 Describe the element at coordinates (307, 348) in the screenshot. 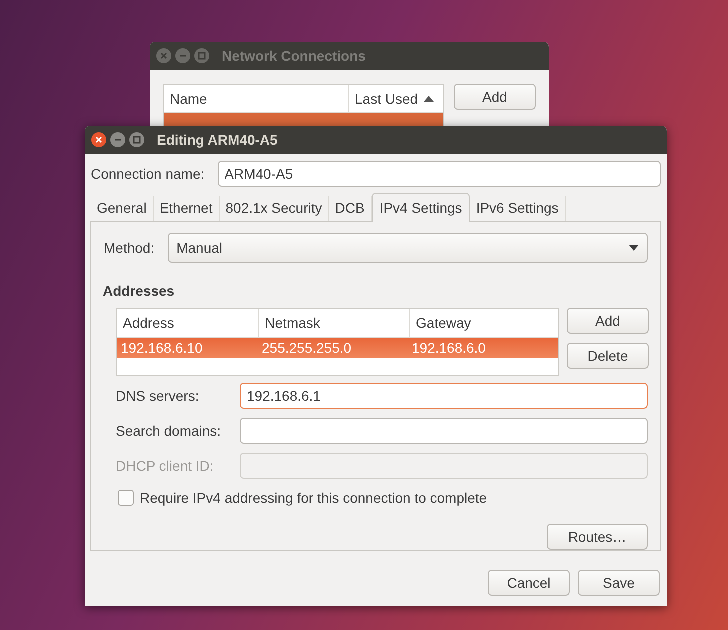

I see `table-cell-text: 255.255.255.0` at that location.